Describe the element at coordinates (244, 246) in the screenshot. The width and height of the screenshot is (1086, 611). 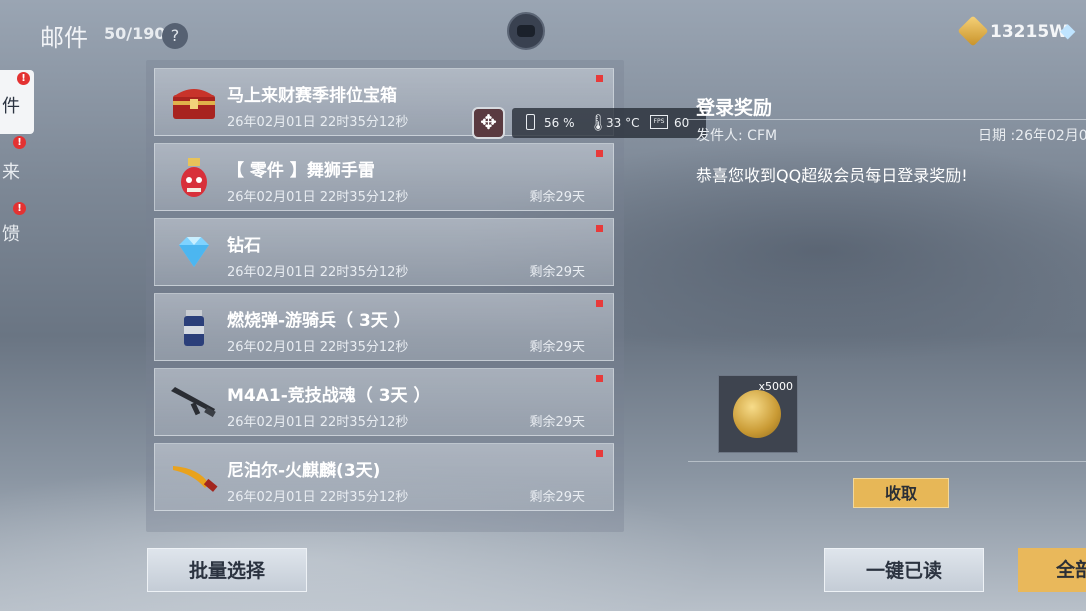
I see `mail-name: 钻石` at that location.